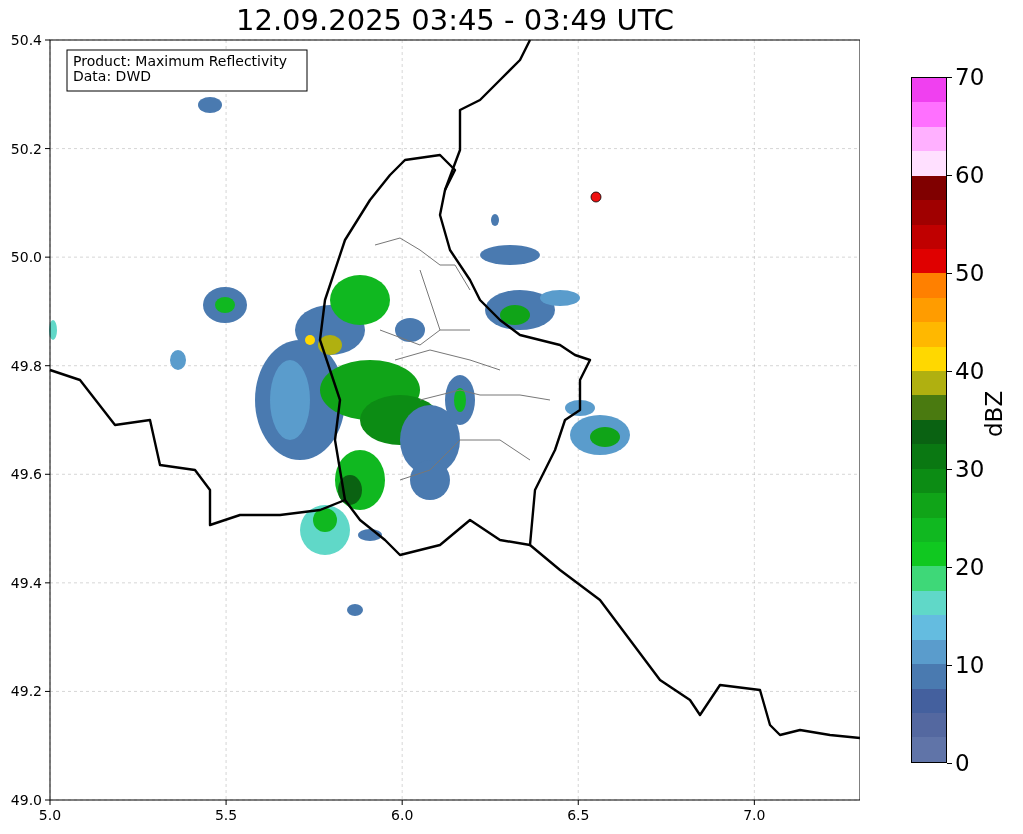 The width and height of the screenshot is (1023, 834). What do you see at coordinates (26, 148) in the screenshot?
I see `y-tick-label: 50.2` at bounding box center [26, 148].